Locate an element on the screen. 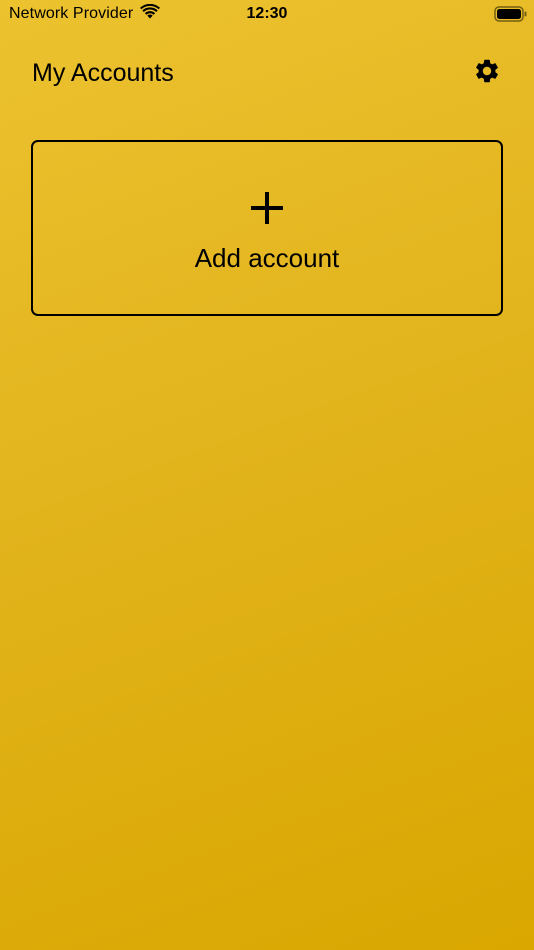  status-bar: Network Provider 12:30 is located at coordinates (267, 14).